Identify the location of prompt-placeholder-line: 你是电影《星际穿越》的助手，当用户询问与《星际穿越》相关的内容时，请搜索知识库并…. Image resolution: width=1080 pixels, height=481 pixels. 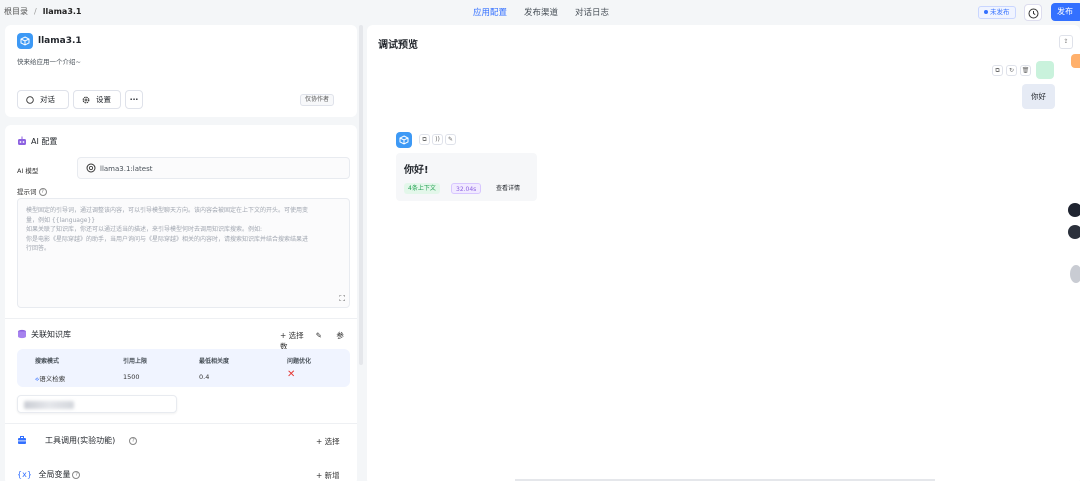
(167, 239).